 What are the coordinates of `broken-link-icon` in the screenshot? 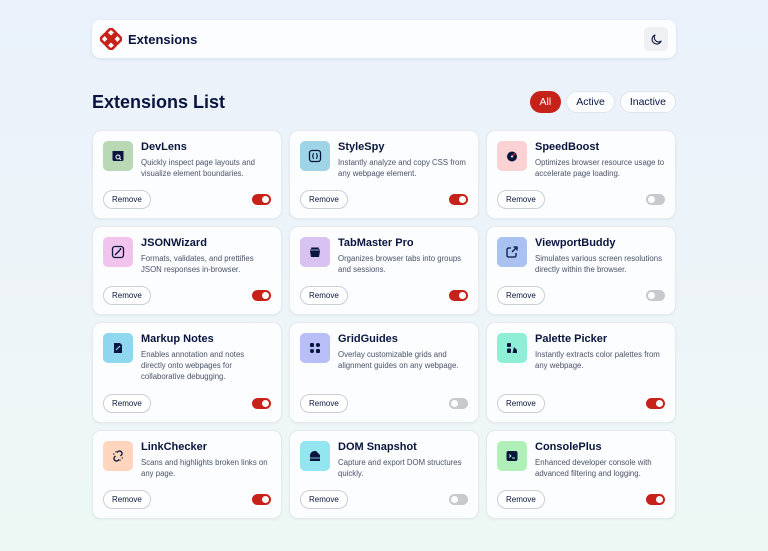 It's located at (118, 456).